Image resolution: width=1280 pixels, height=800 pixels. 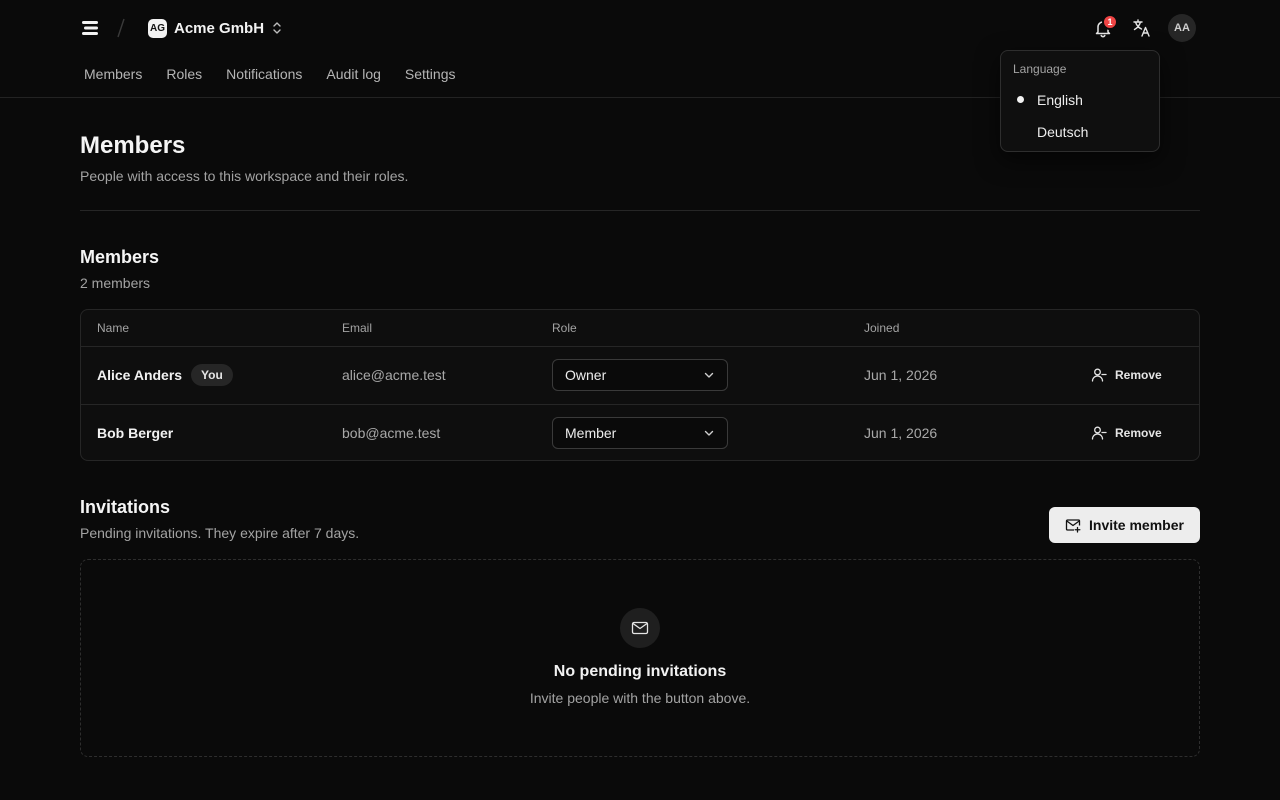 I want to click on tab-settings: Settings, so click(x=430, y=75).